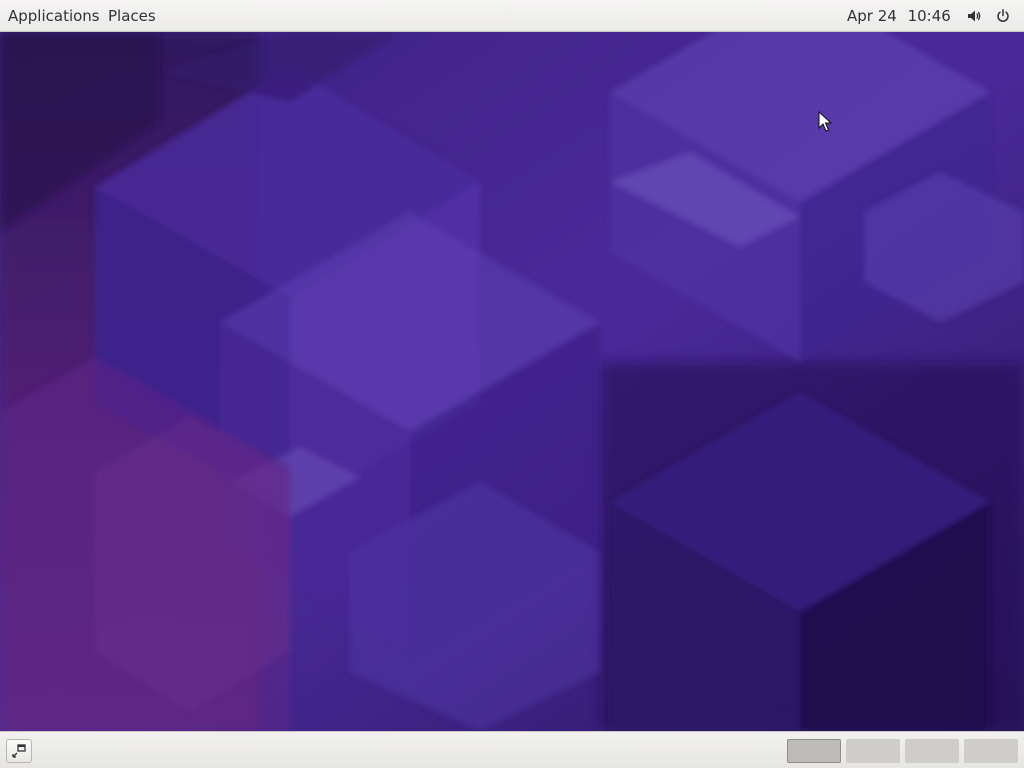 Image resolution: width=1024 pixels, height=768 pixels. I want to click on show-desktop-button, so click(19, 751).